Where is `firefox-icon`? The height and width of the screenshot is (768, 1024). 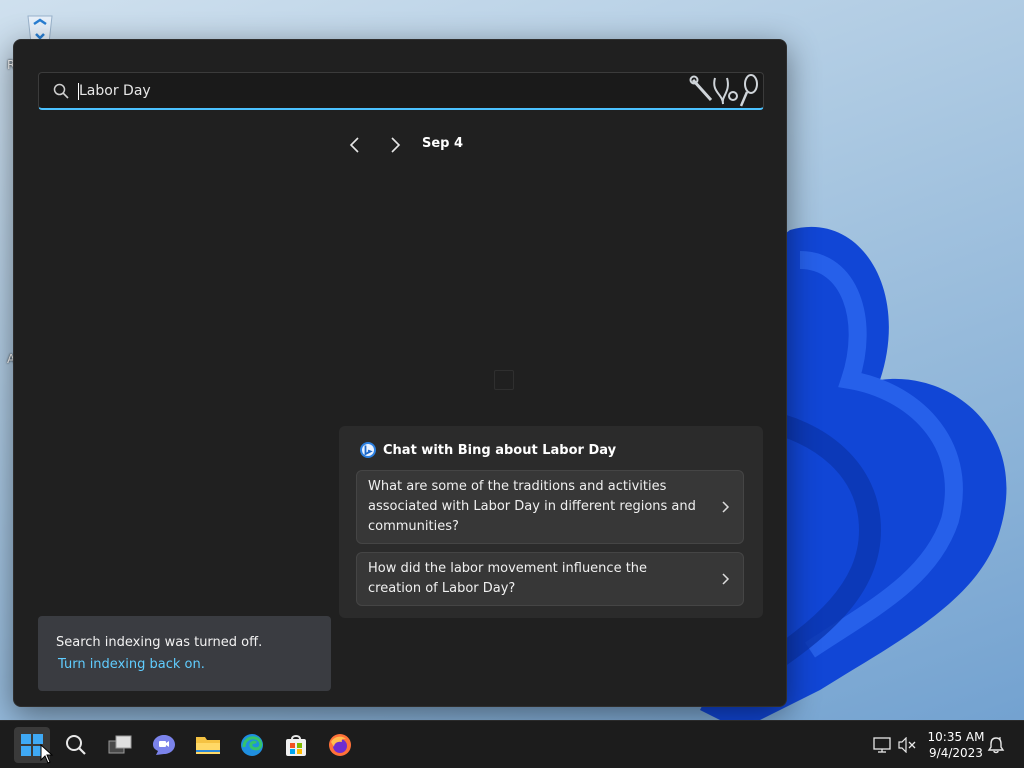 firefox-icon is located at coordinates (340, 745).